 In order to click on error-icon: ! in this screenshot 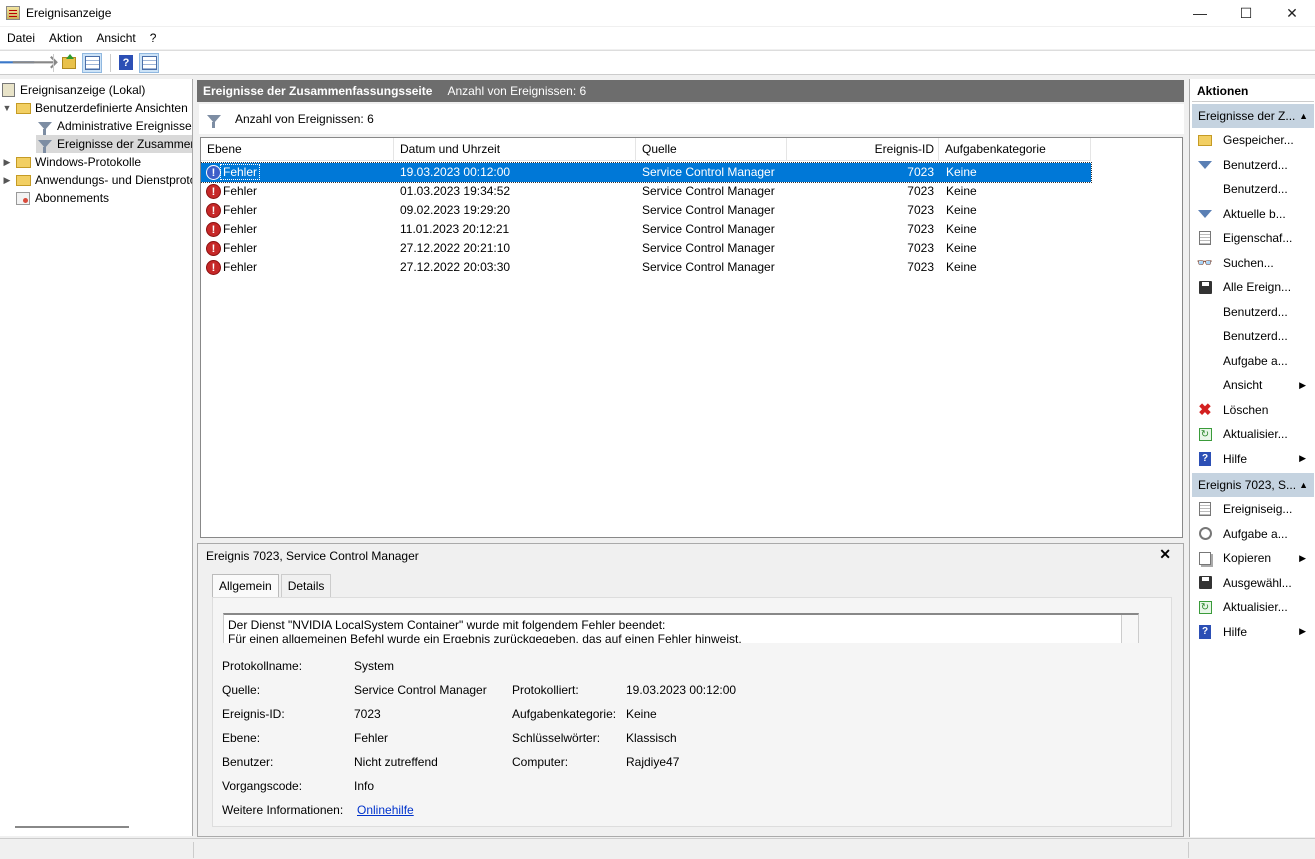, I will do `click(213, 248)`.